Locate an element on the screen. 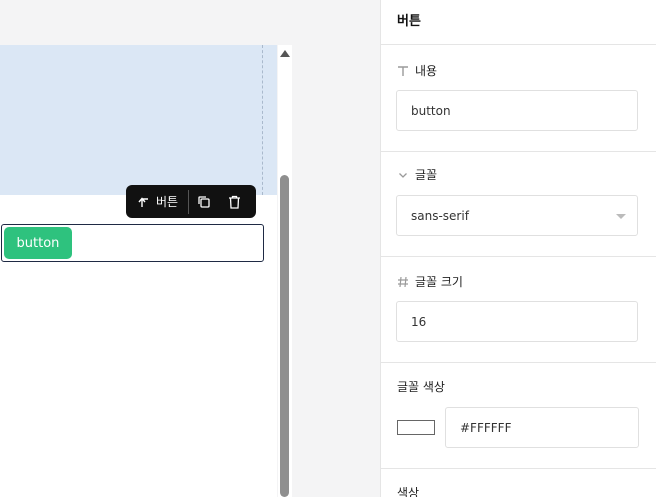 This screenshot has height=497, width=656. content-label-row: 내용 is located at coordinates (417, 70).